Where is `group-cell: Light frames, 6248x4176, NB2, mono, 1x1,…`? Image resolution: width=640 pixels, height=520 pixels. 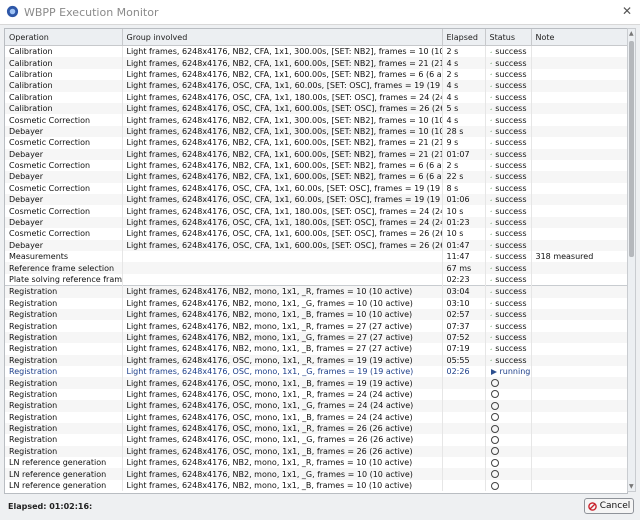
group-cell: Light frames, 6248x4176, NB2, mono, 1x1,… is located at coordinates (282, 463).